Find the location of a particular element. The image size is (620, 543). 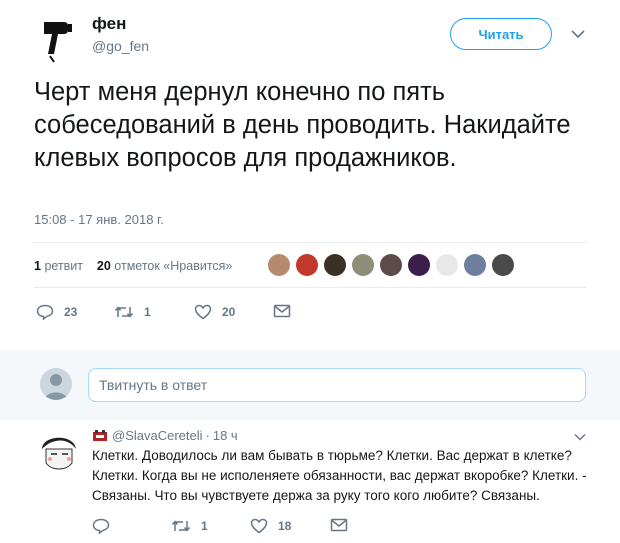

reply-time: 18 ч is located at coordinates (225, 435).